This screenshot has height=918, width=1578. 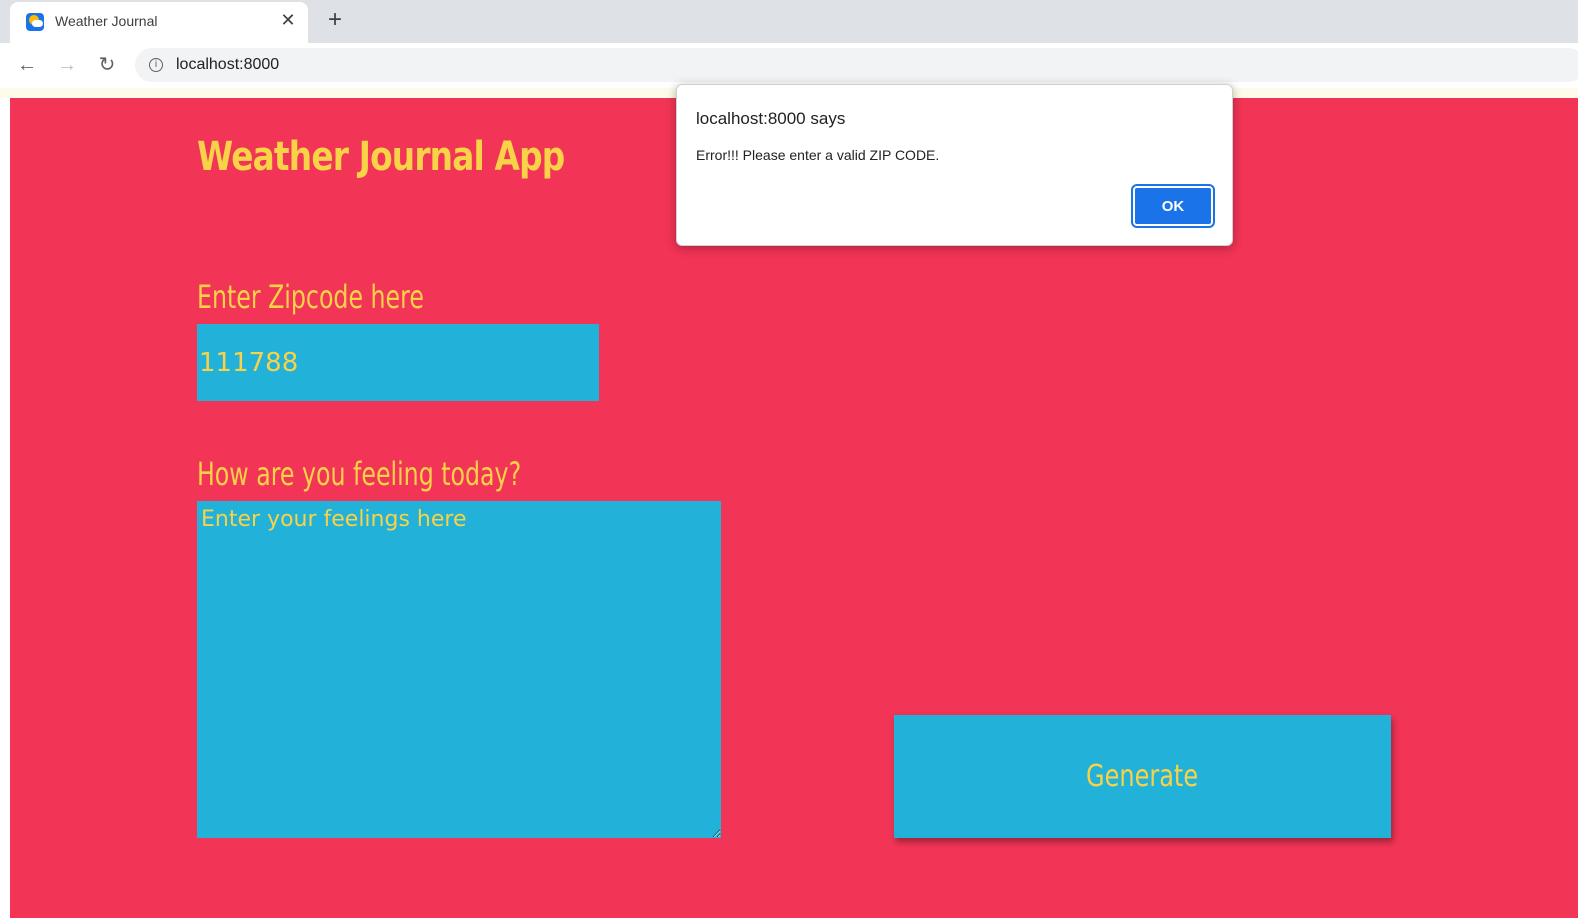 I want to click on tab-weather-journal: Weather Journal ✕, so click(x=159, y=22).